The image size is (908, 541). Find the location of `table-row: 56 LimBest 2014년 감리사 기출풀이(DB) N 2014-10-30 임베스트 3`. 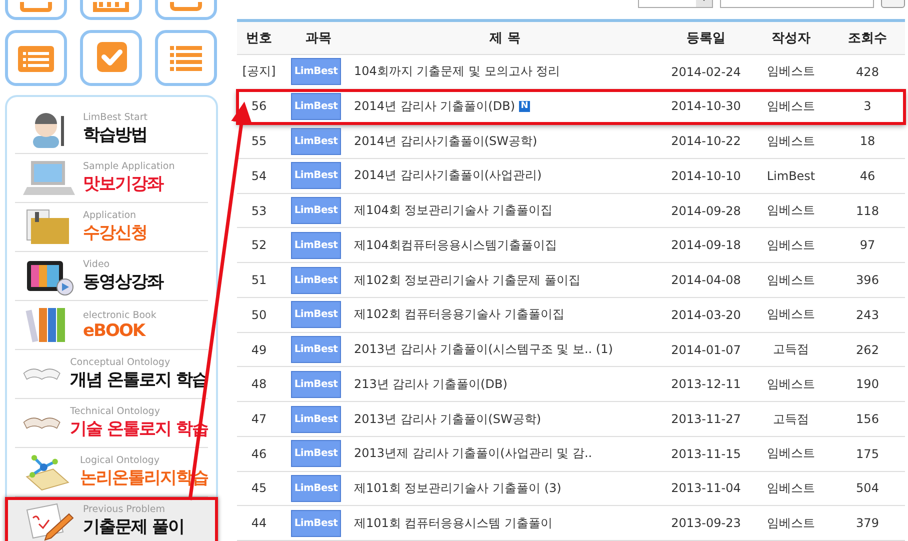

table-row: 56 LimBest 2014년 감리사 기출풀이(DB) N 2014-10-30 임베스트 3 is located at coordinates (571, 107).